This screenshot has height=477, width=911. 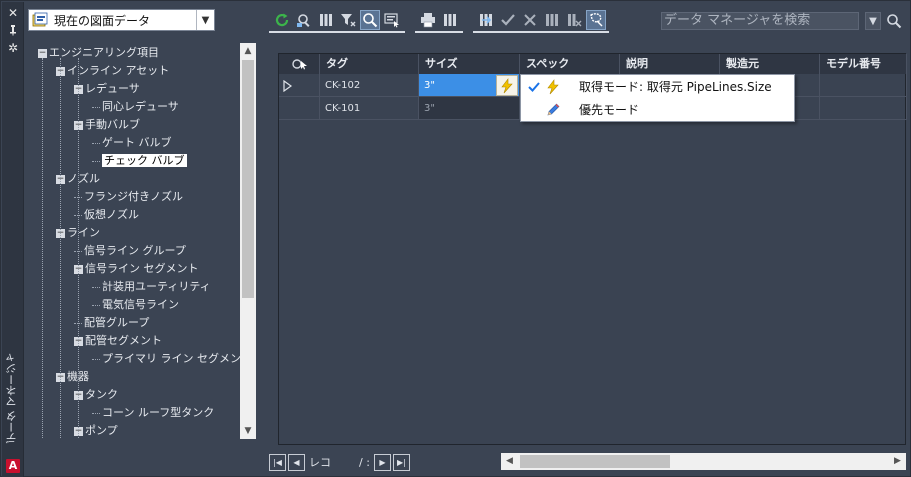 What do you see at coordinates (369, 85) in the screenshot?
I see `cell-tag: CK-102` at bounding box center [369, 85].